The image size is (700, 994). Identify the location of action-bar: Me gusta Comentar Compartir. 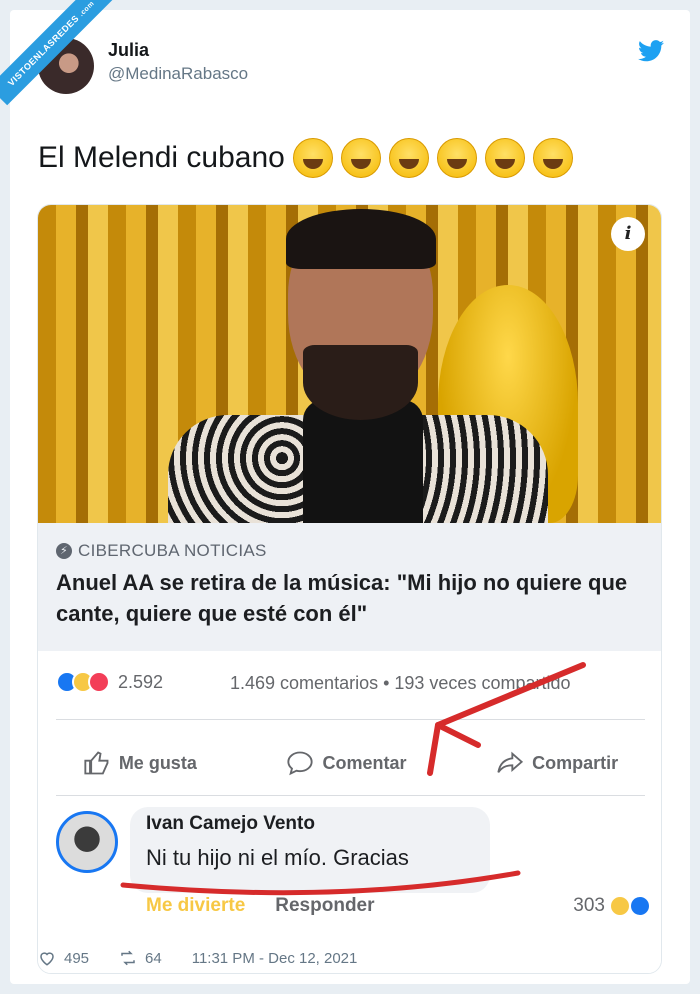
(349, 763).